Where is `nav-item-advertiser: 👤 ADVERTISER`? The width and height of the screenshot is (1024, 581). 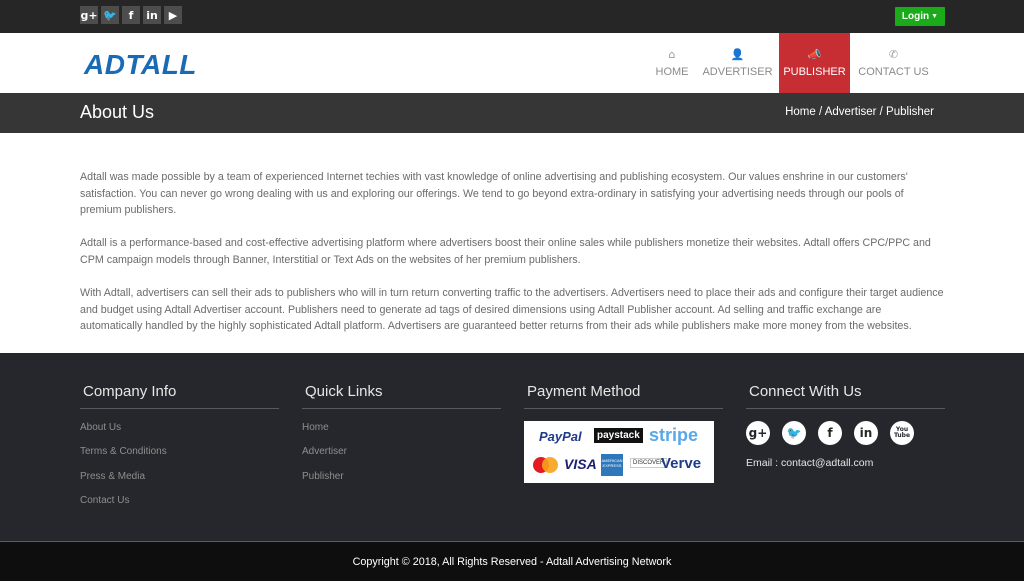
nav-item-advertiser: 👤 ADVERTISER is located at coordinates (737, 63).